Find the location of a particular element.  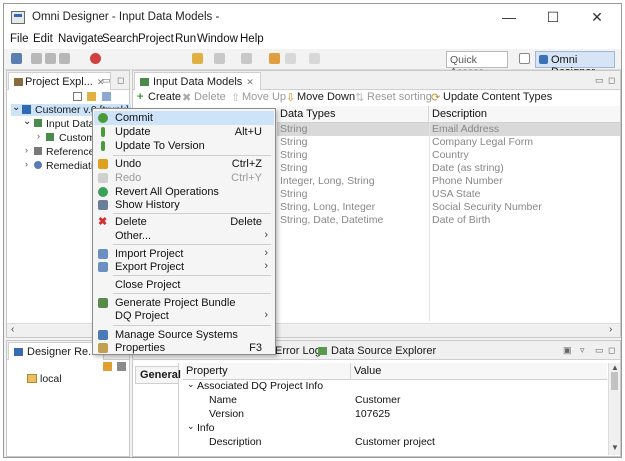

reset-sorting-button: Reset sorting is located at coordinates (399, 97).